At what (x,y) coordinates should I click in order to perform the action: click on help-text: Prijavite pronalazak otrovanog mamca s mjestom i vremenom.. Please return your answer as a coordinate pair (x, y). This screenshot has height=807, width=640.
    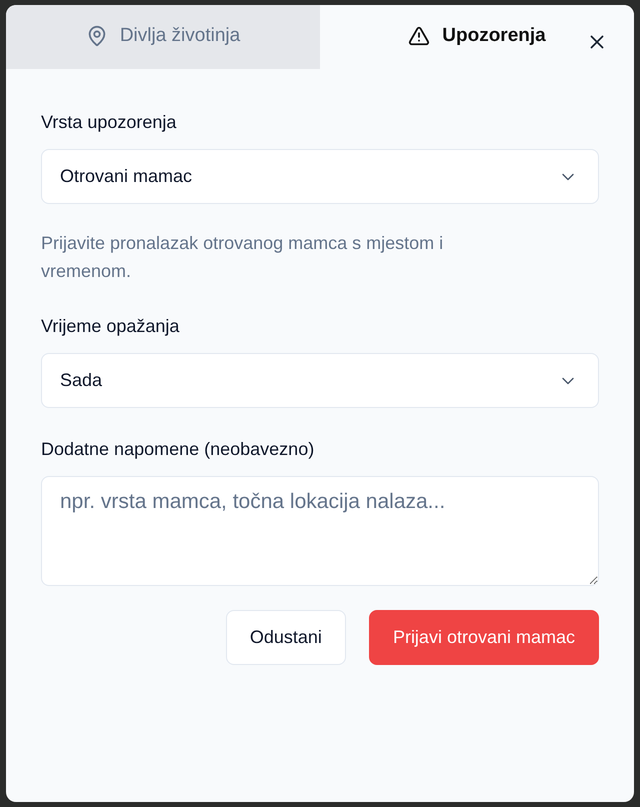
    Looking at the image, I should click on (242, 257).